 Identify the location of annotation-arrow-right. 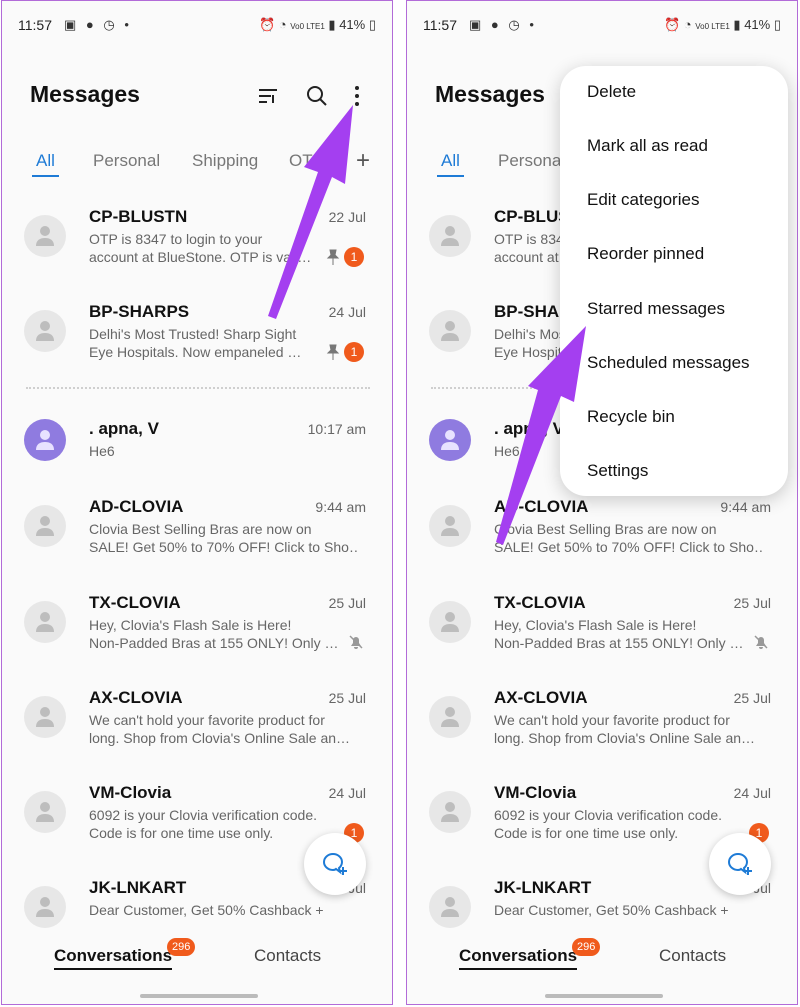
(541, 435).